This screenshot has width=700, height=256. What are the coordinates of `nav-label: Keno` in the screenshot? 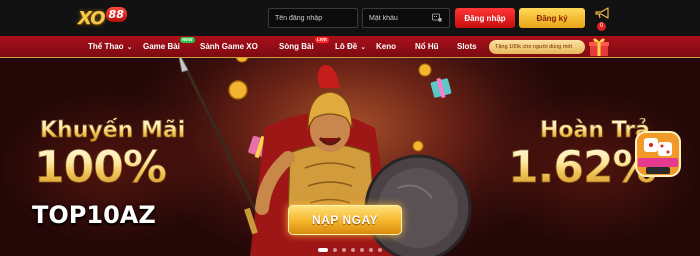 It's located at (386, 46).